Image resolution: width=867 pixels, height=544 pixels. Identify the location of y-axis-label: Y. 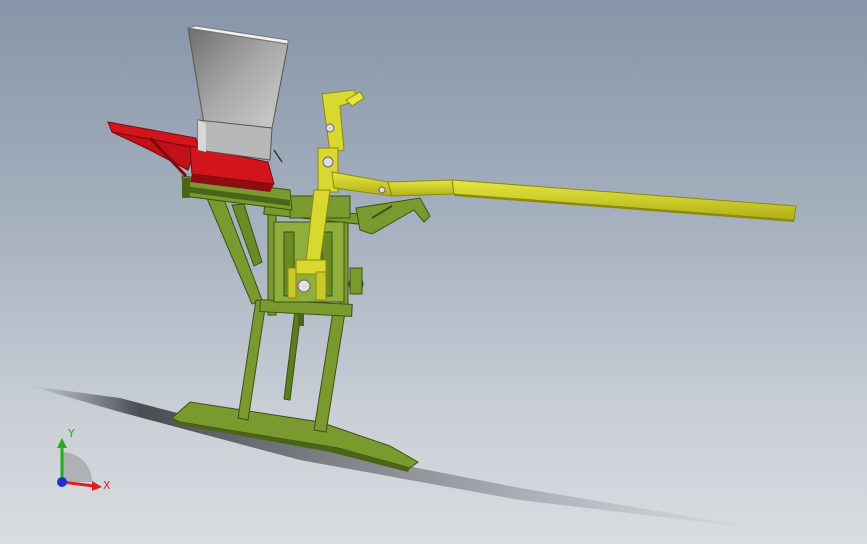
(71, 433).